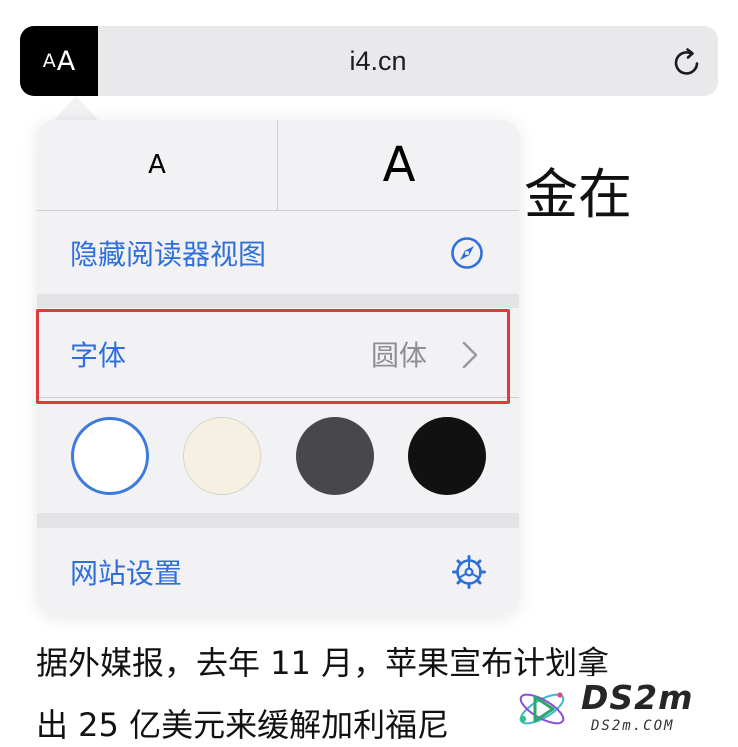  I want to click on text-size-button: A A, so click(59, 61).